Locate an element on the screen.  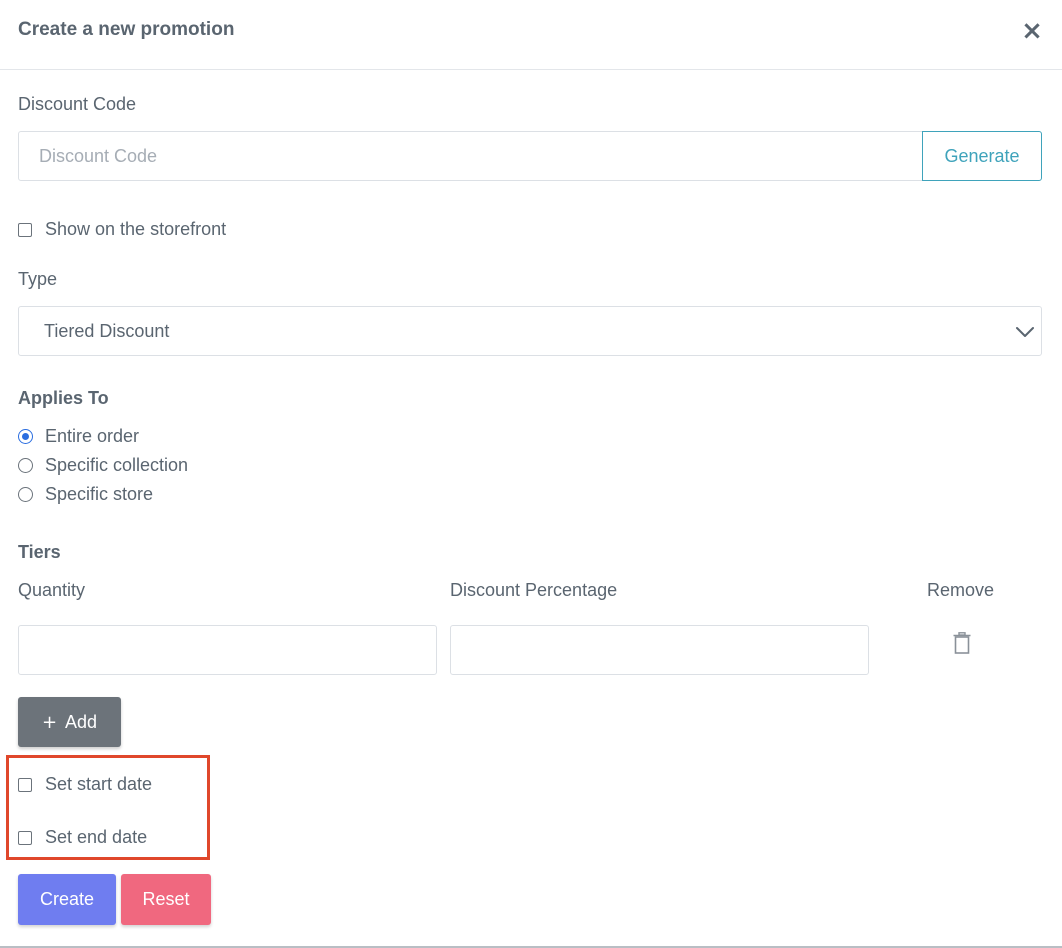
storefront-checkbox is located at coordinates (25, 229).